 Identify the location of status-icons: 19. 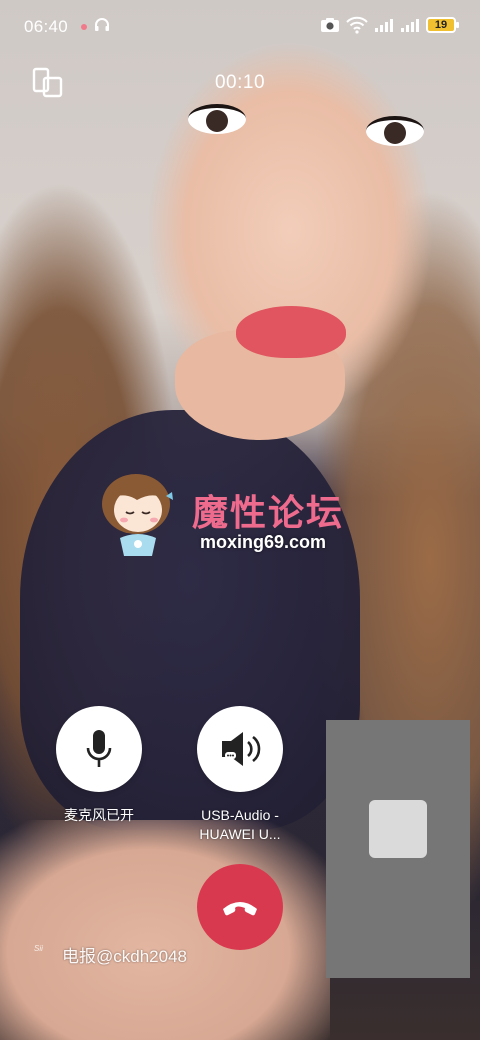
(389, 25).